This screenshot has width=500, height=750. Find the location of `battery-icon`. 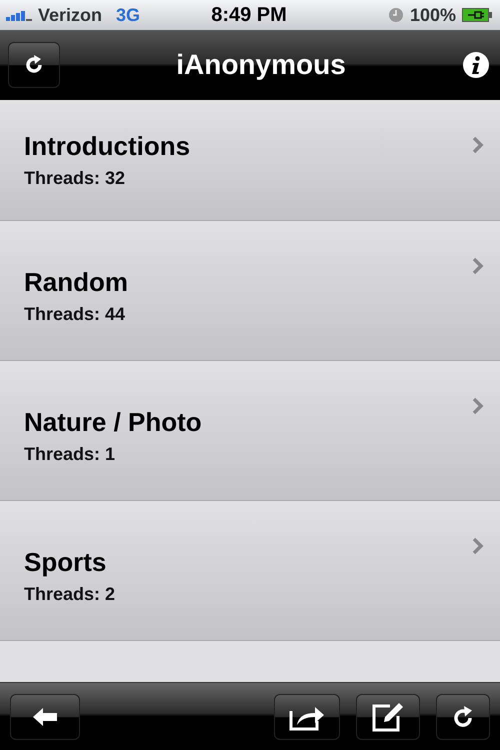

battery-icon is located at coordinates (477, 15).